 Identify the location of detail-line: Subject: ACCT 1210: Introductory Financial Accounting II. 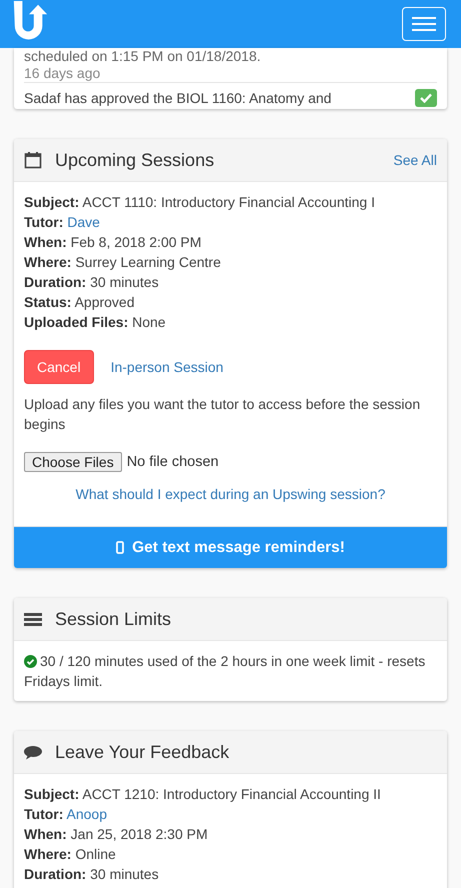
(203, 794).